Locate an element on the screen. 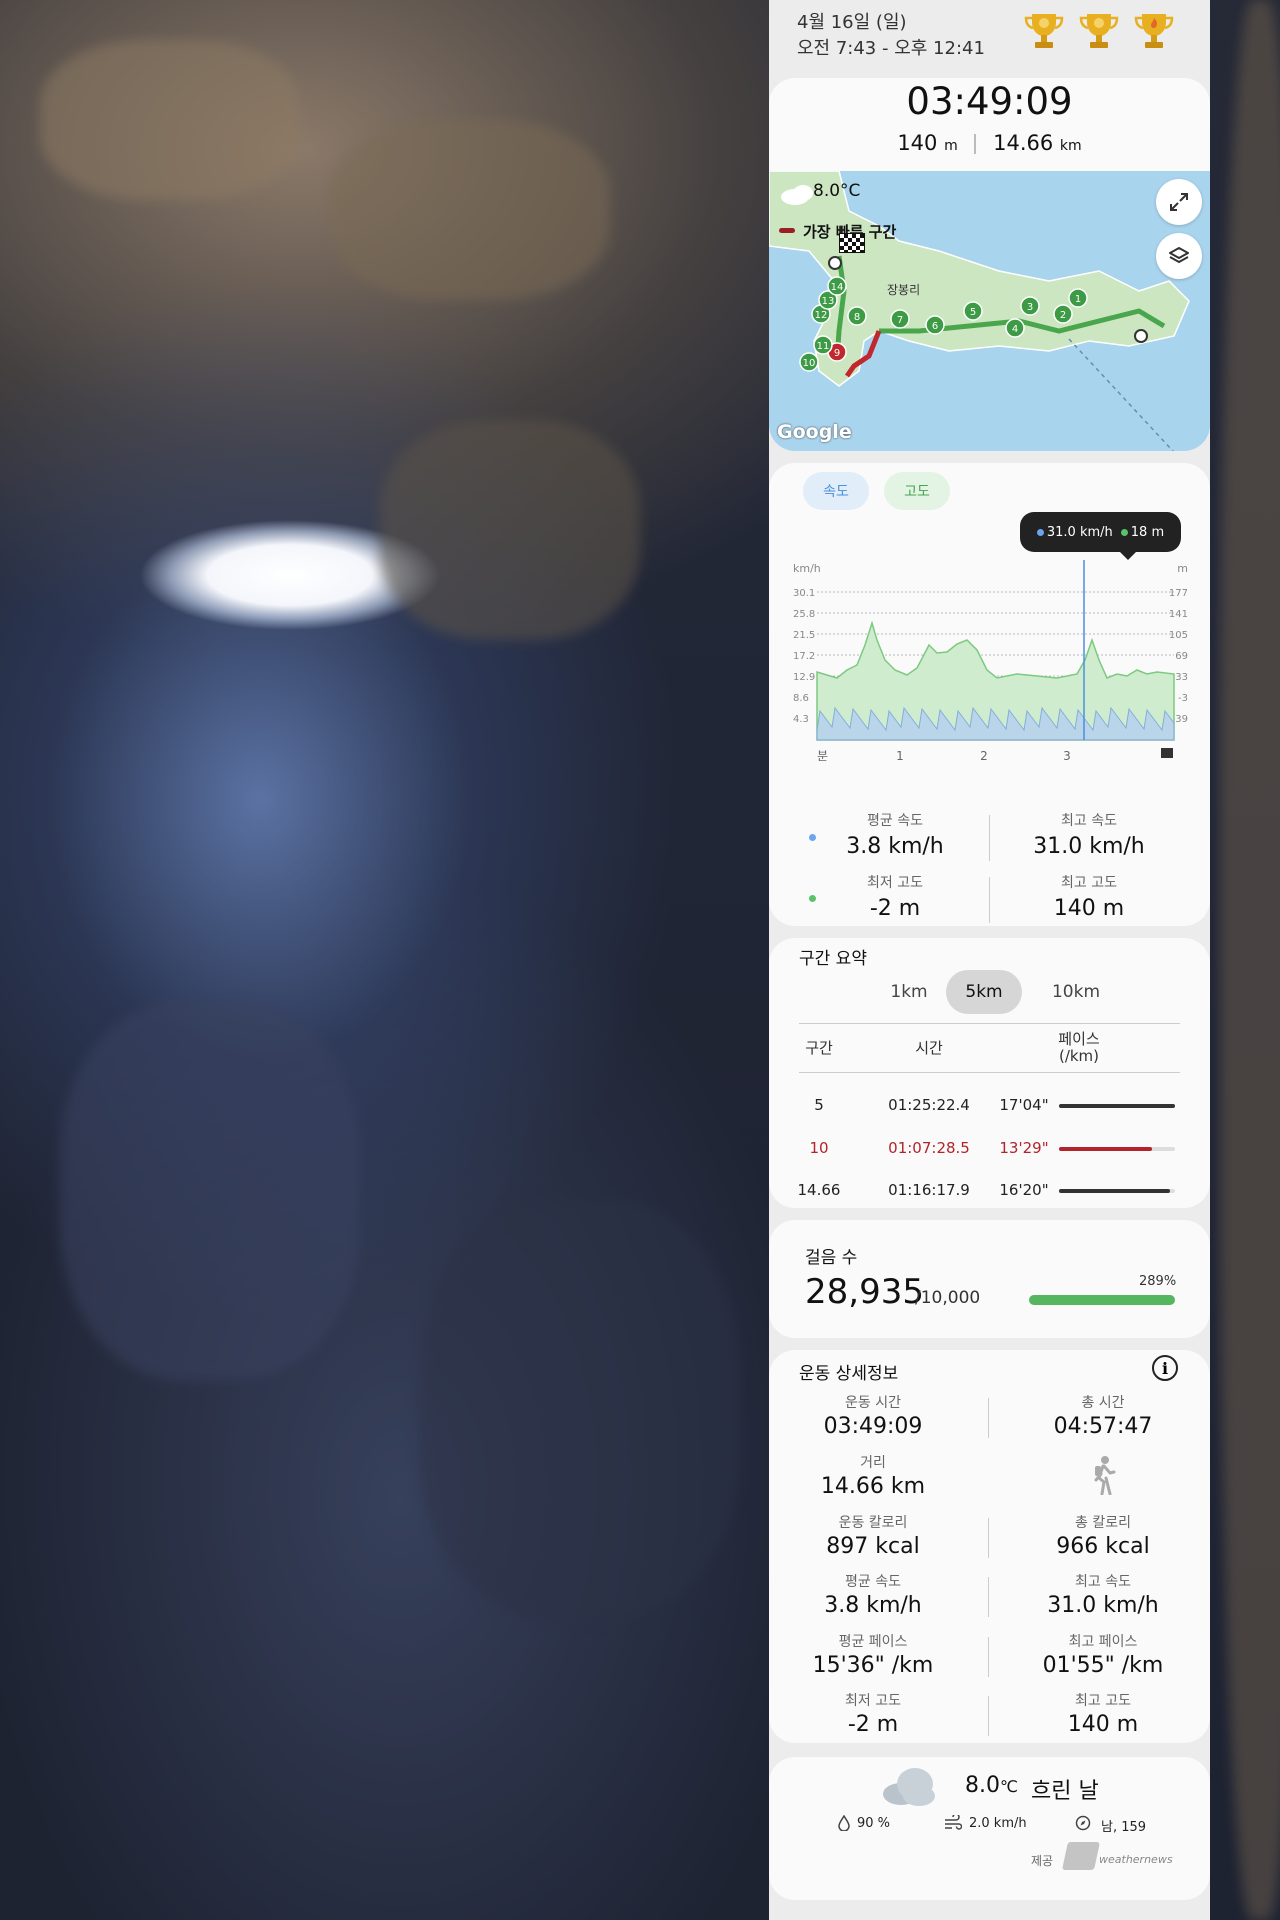 This screenshot has width=1280, height=1920. route-marker: 11 is located at coordinates (823, 345).